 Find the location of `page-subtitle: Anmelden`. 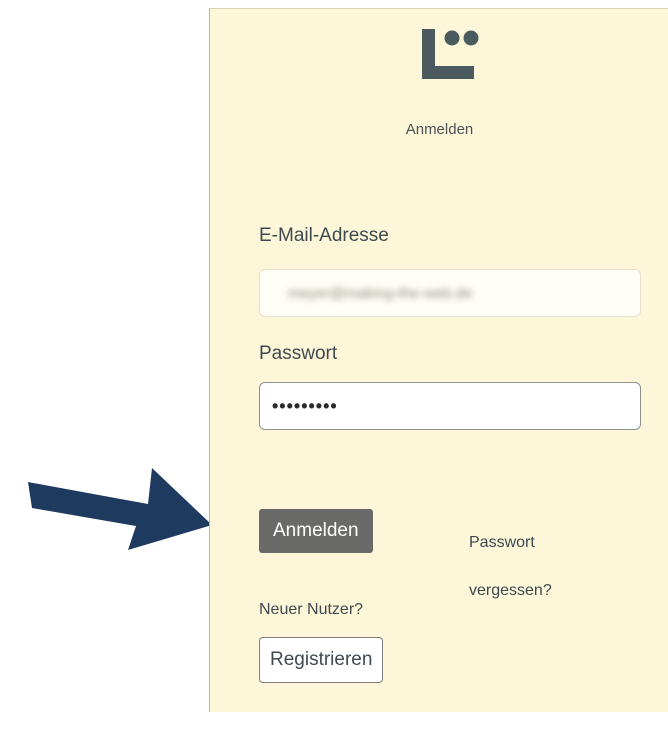

page-subtitle: Anmelden is located at coordinates (439, 129).